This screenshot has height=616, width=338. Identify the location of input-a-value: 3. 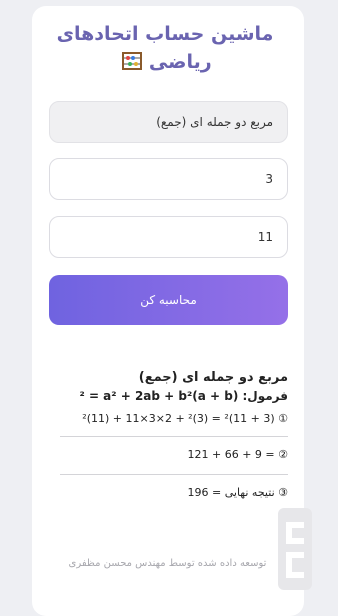
(269, 179).